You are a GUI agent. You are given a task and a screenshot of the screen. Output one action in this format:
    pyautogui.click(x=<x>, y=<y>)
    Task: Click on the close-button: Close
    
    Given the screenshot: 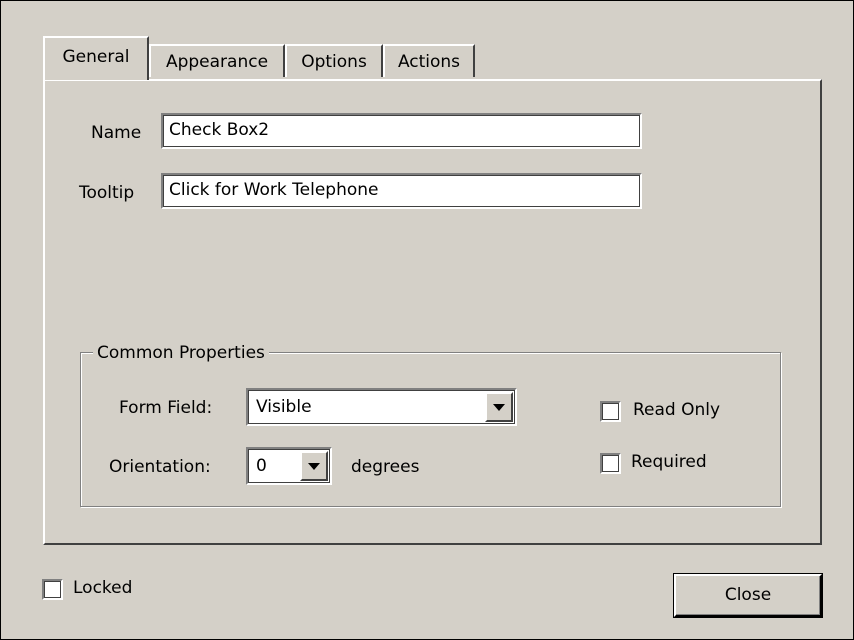 What is the action you would take?
    pyautogui.click(x=748, y=595)
    